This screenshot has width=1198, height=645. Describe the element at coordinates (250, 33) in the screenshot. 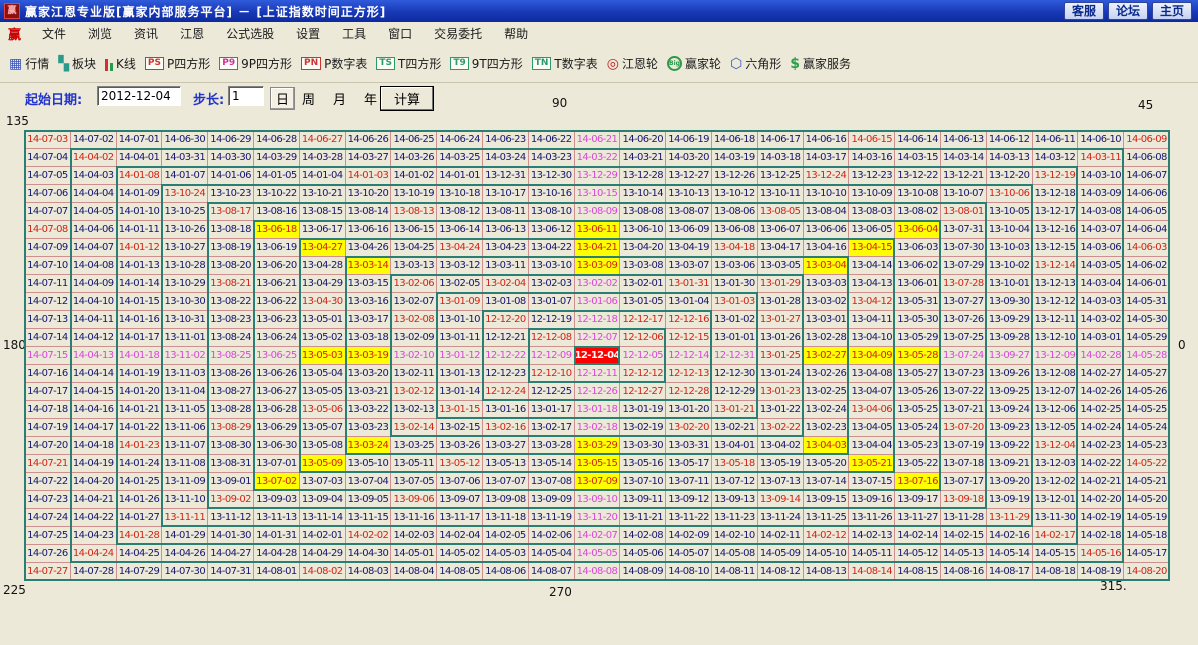

I see `menu-item-公式选股: 公式选股` at that location.